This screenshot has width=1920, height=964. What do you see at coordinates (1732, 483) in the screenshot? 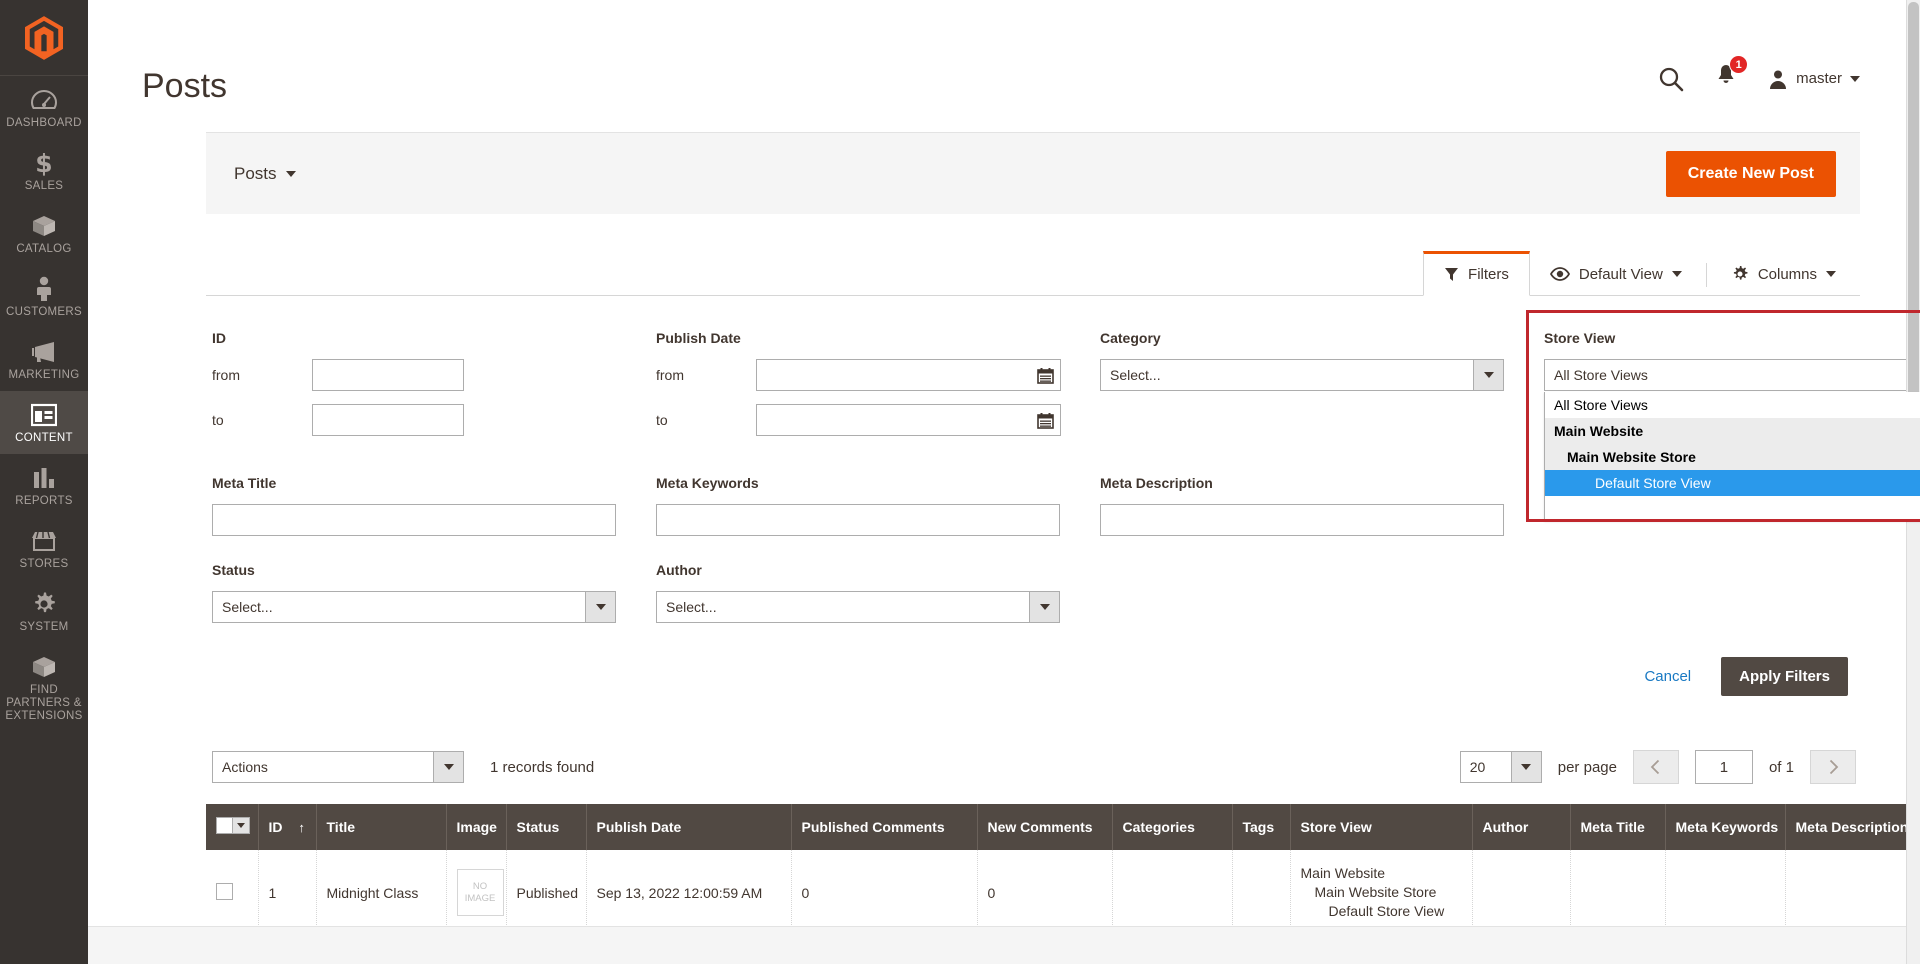
I see `store-view-option-default-store-view: Default Store View` at bounding box center [1732, 483].